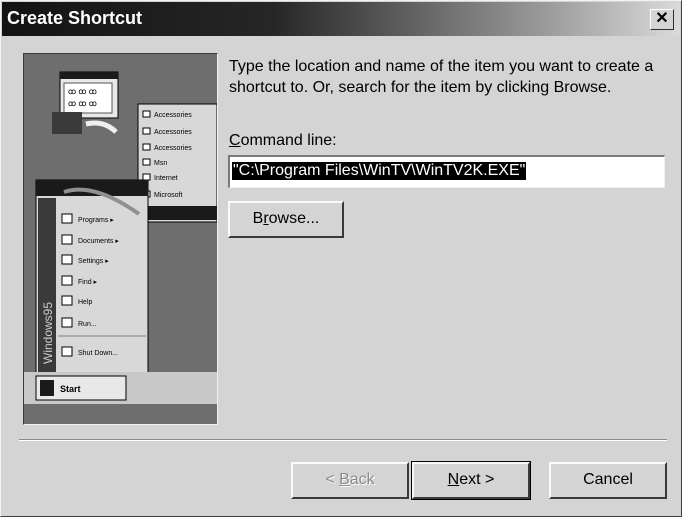 The image size is (682, 517). Describe the element at coordinates (453, 479) in the screenshot. I see `next-accelerator: N` at that location.